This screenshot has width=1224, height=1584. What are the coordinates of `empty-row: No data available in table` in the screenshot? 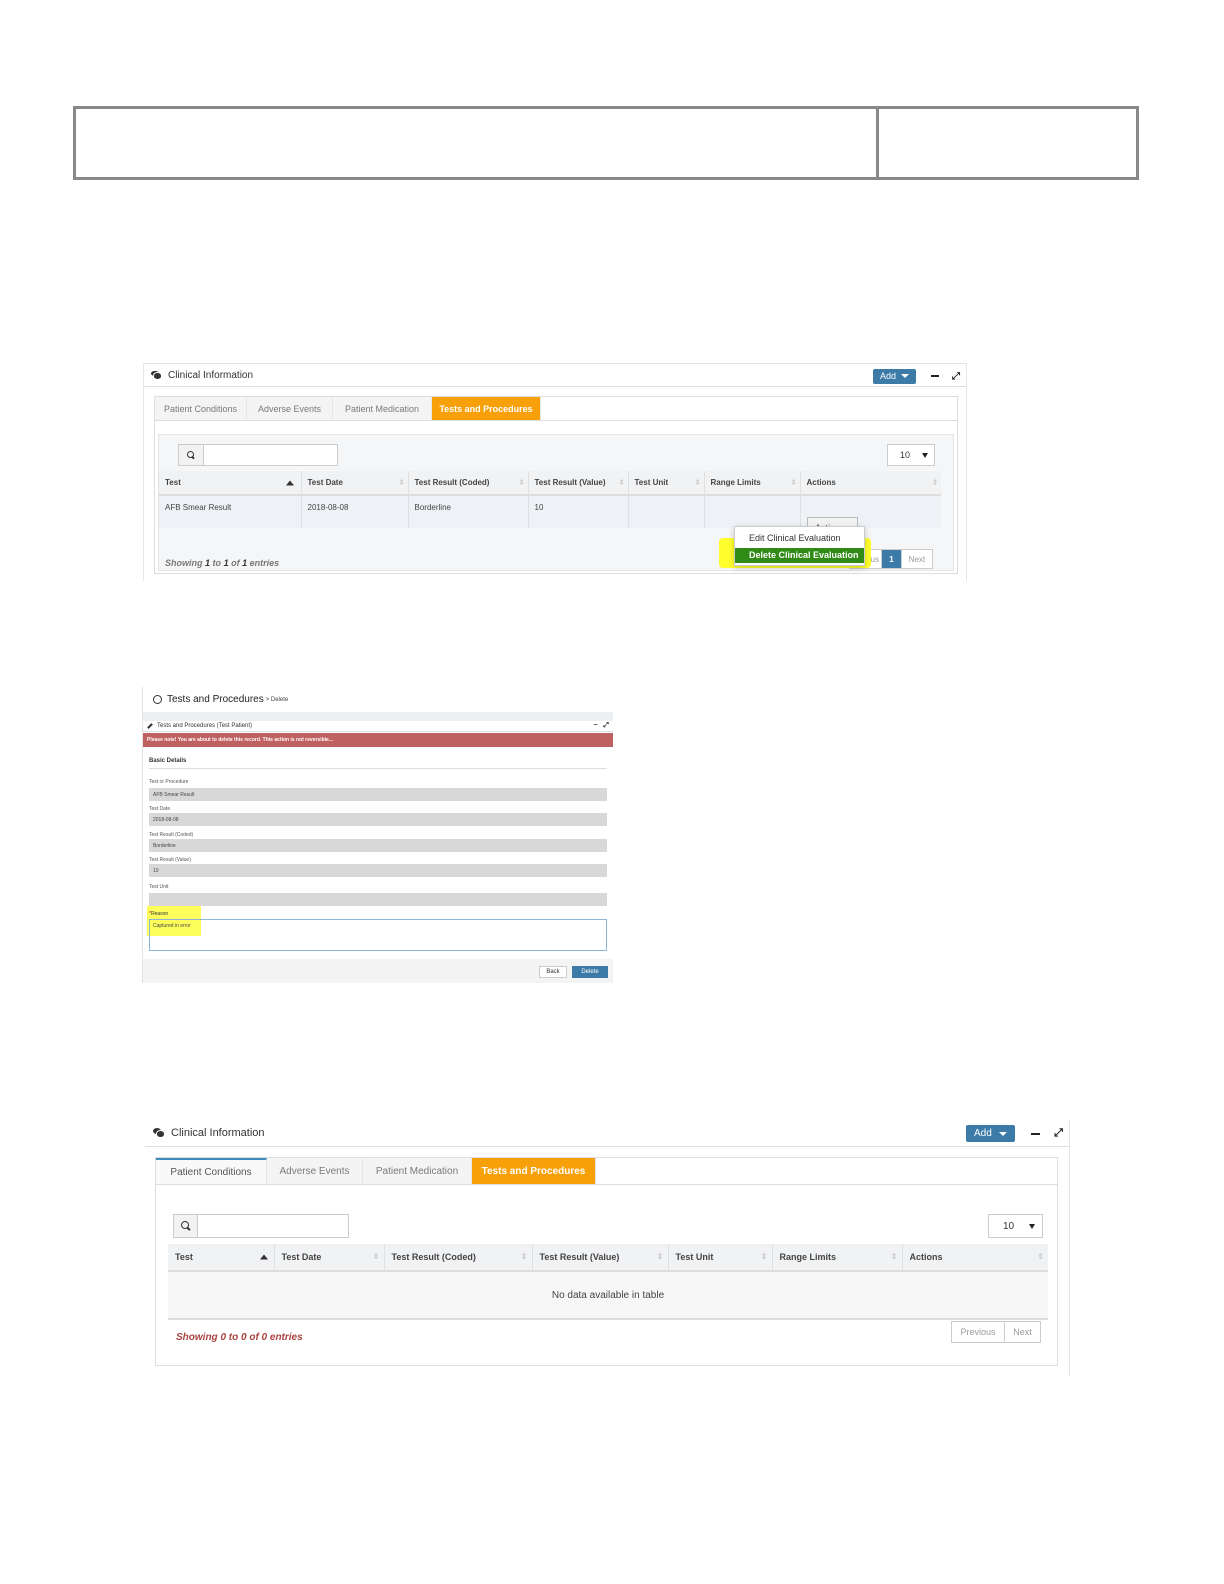 It's located at (608, 1295).